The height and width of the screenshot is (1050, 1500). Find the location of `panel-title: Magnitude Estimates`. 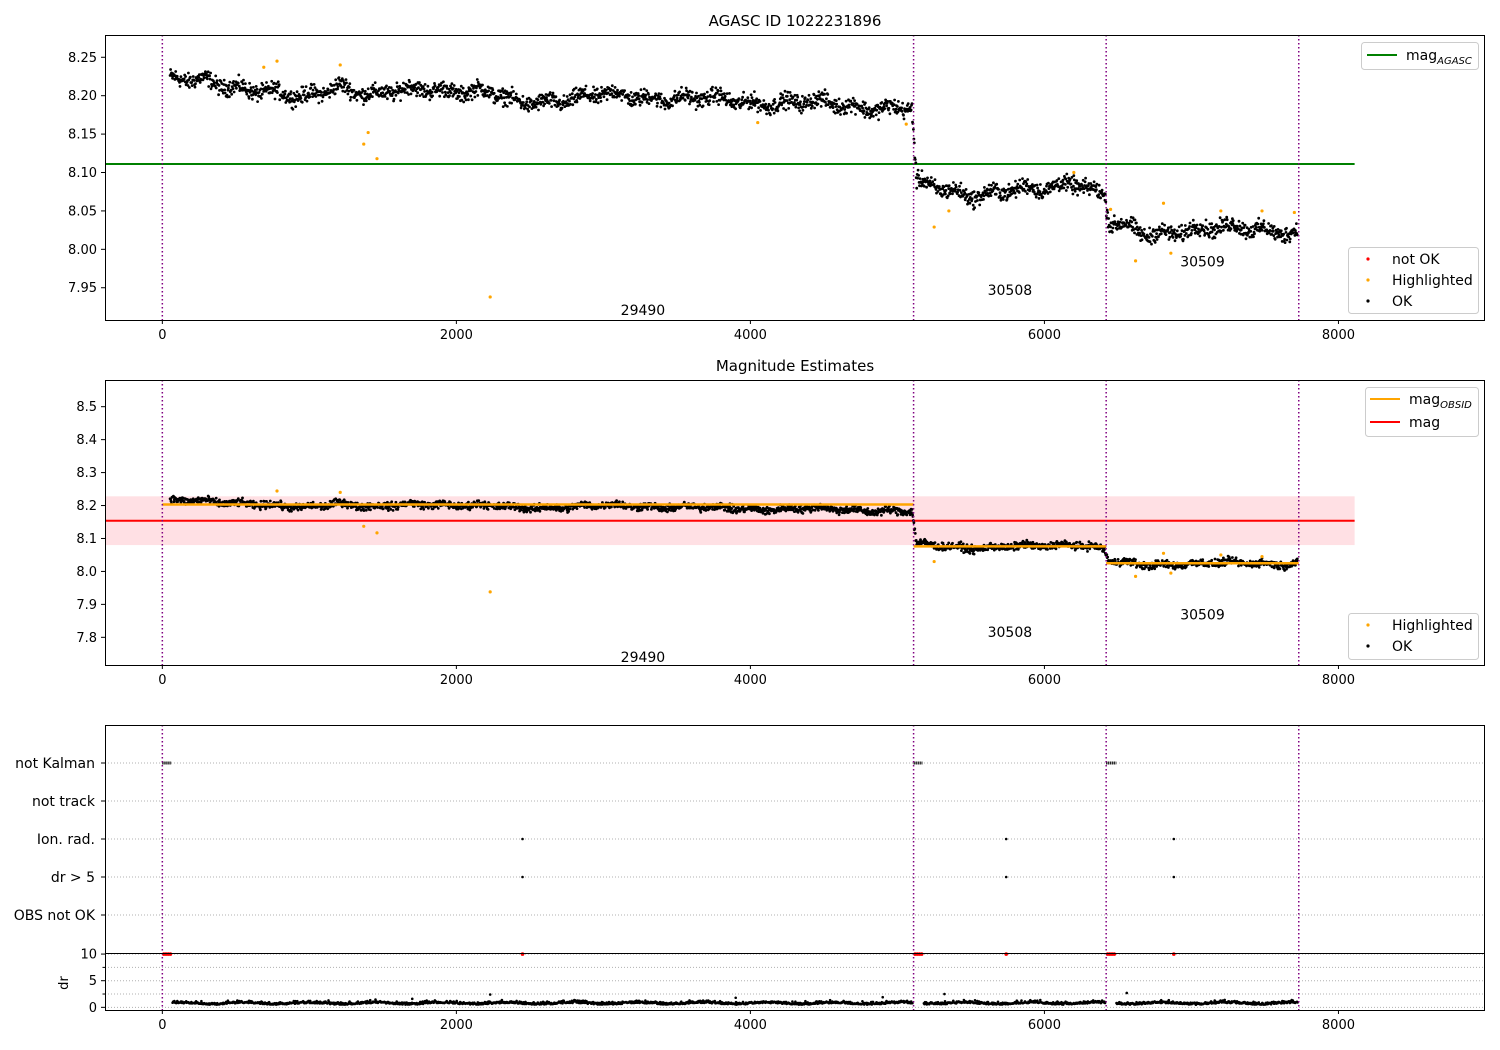

panel-title: Magnitude Estimates is located at coordinates (795, 366).